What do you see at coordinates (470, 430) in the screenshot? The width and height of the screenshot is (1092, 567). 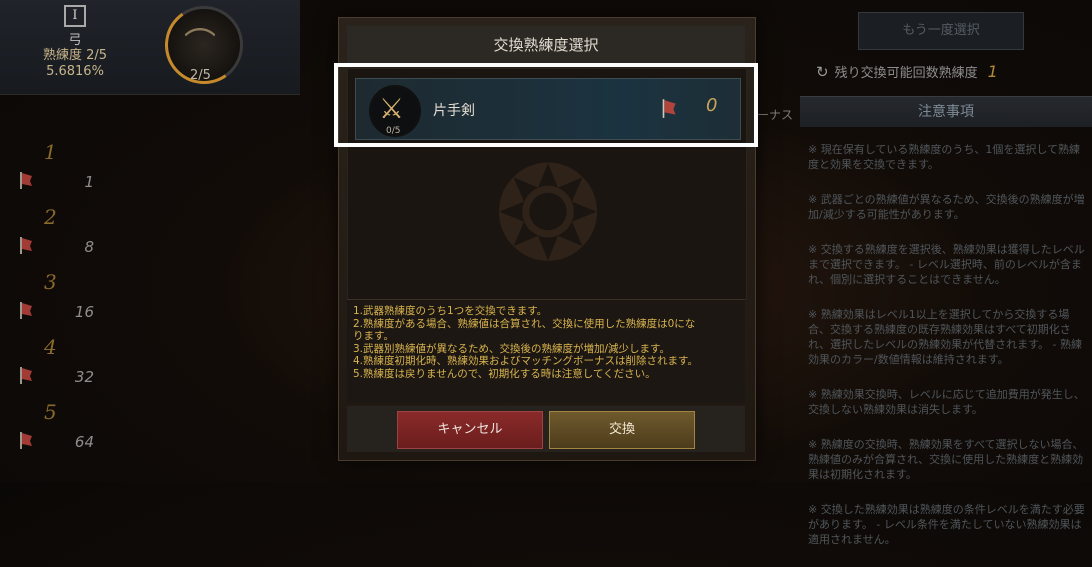 I see `cancel-button: キャンセル` at bounding box center [470, 430].